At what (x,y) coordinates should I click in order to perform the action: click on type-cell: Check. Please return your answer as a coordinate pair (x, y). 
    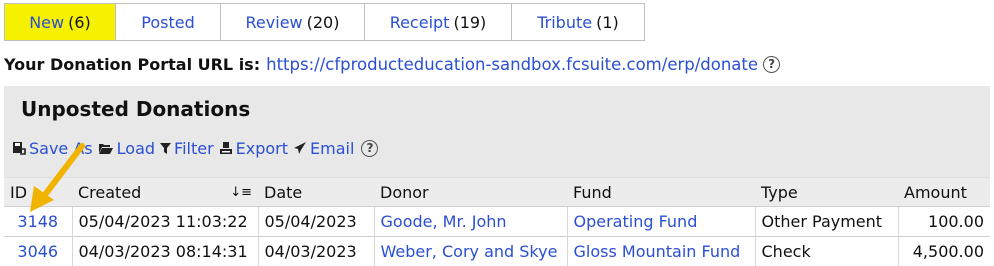
    Looking at the image, I should click on (826, 251).